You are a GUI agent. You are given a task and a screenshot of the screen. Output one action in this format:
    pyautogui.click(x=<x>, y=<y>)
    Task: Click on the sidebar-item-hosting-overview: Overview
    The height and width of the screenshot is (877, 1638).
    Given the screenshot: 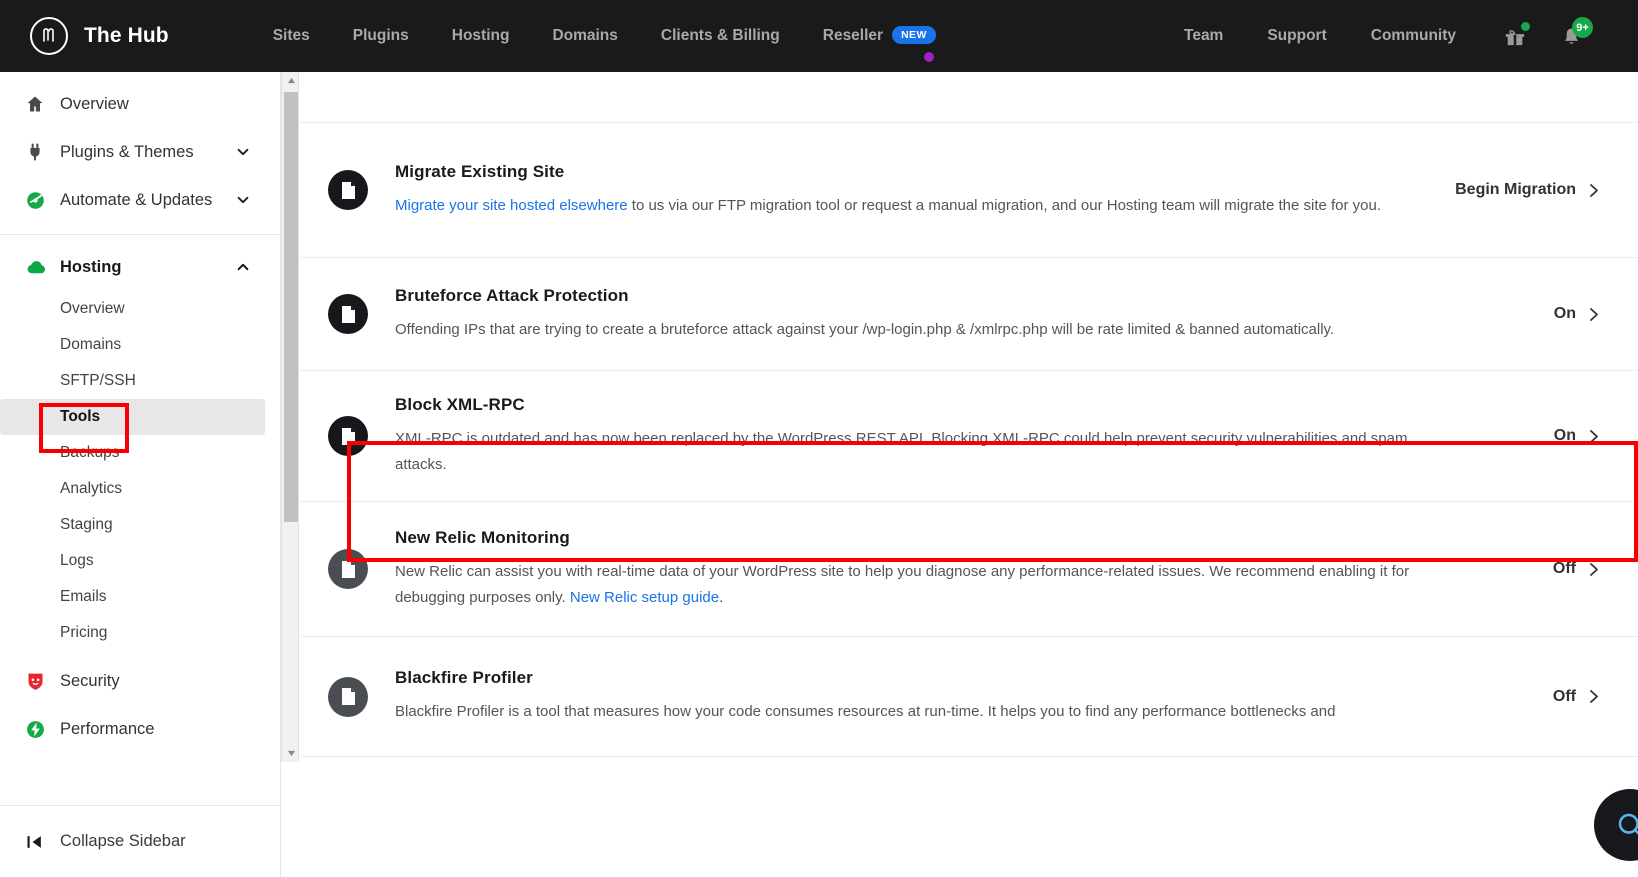 What is the action you would take?
    pyautogui.click(x=140, y=309)
    